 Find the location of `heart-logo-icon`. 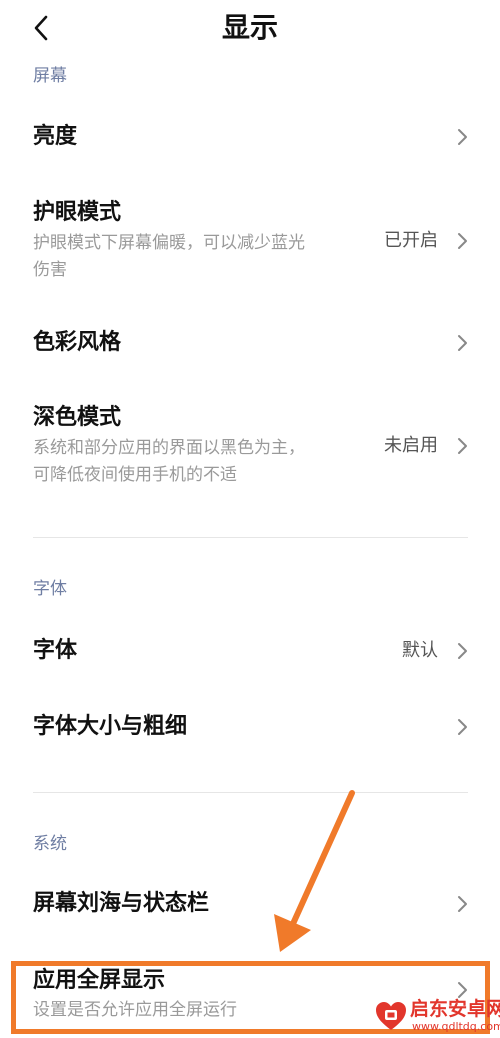

heart-logo-icon is located at coordinates (391, 1016).